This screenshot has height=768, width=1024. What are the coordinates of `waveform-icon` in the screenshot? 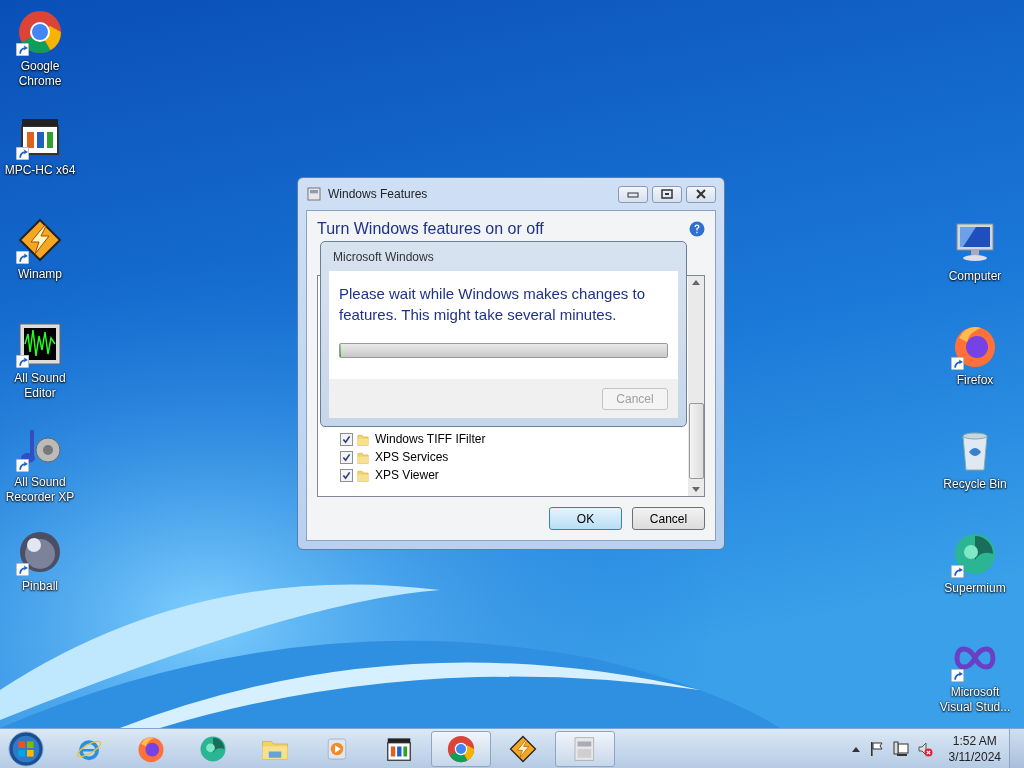 It's located at (40, 344).